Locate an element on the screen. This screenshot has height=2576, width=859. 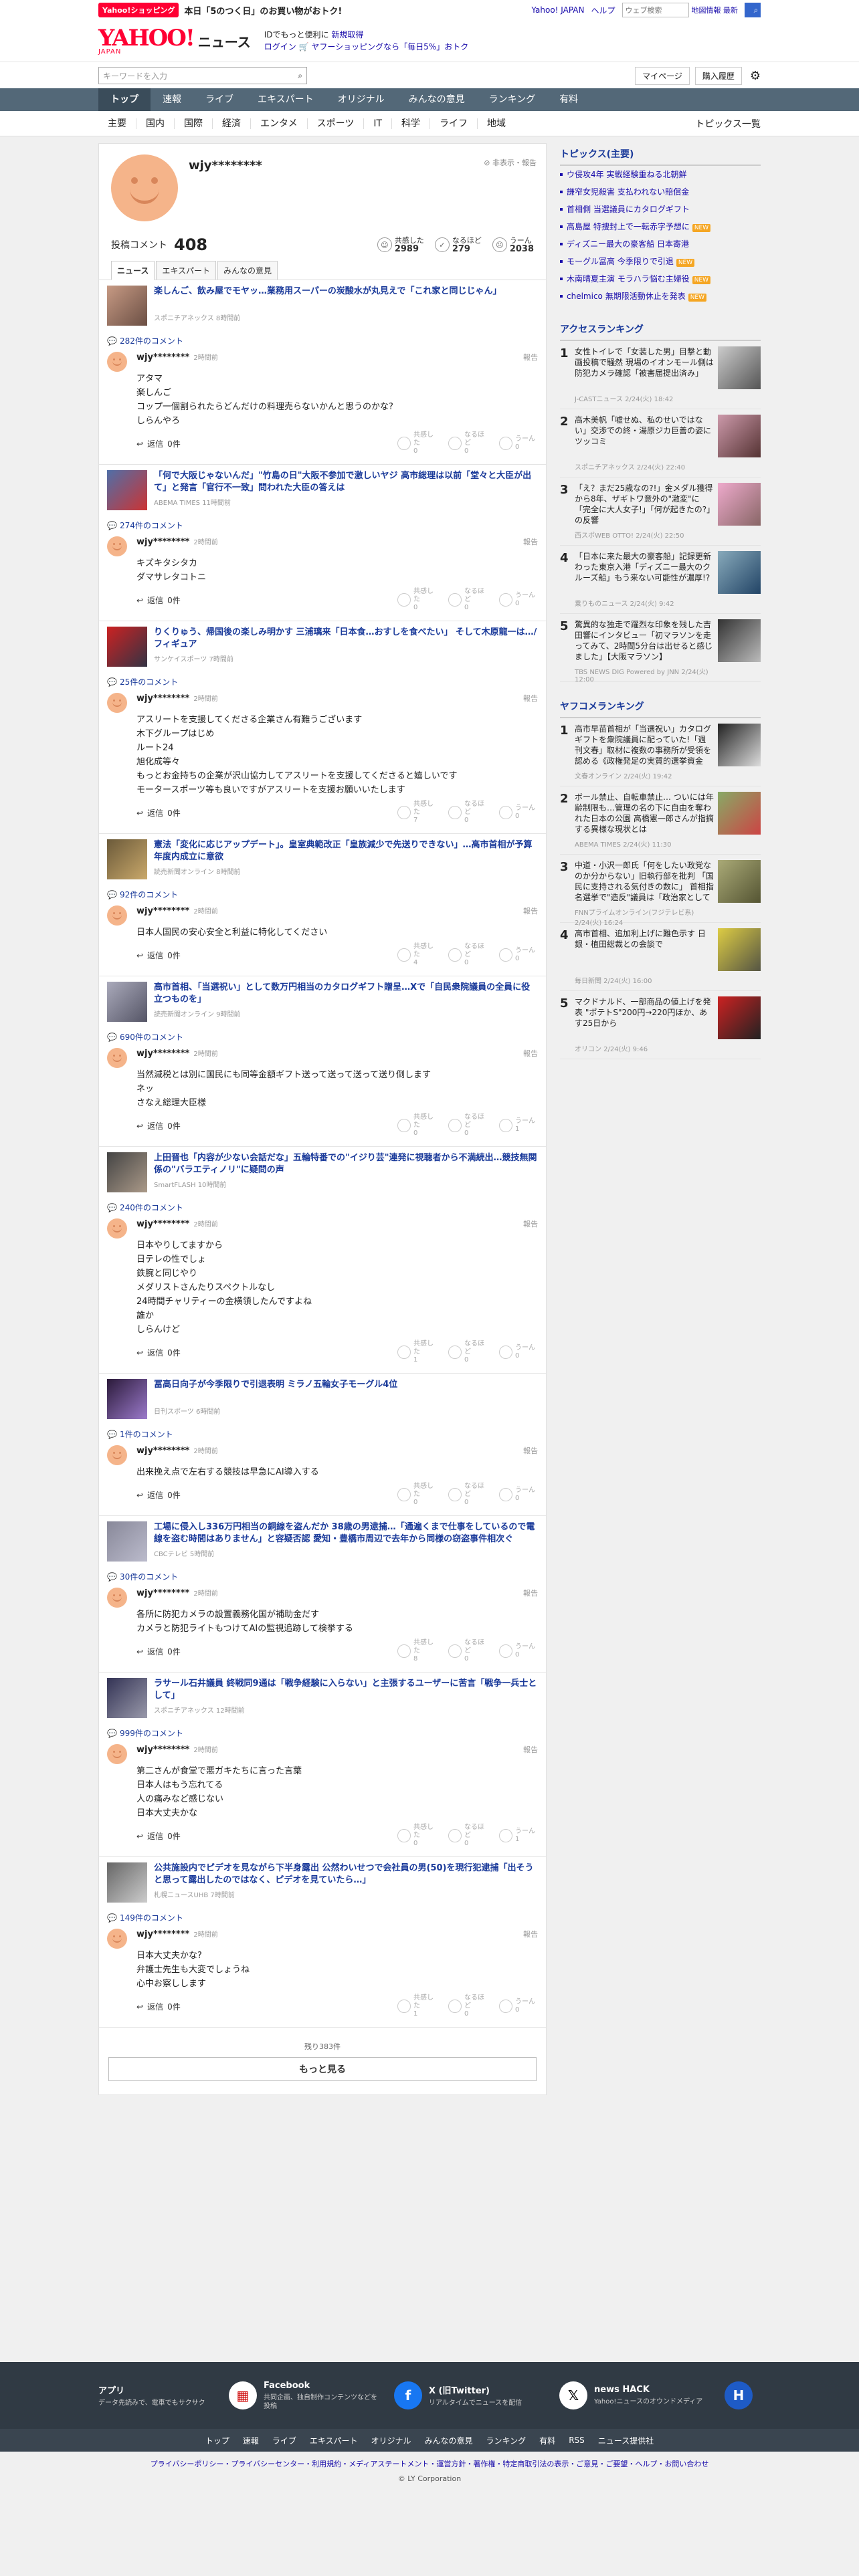
article-title: 冨高日向子が今季限りで引退表明 ミラノ五輪女子モーグル4位 is located at coordinates (275, 1391).